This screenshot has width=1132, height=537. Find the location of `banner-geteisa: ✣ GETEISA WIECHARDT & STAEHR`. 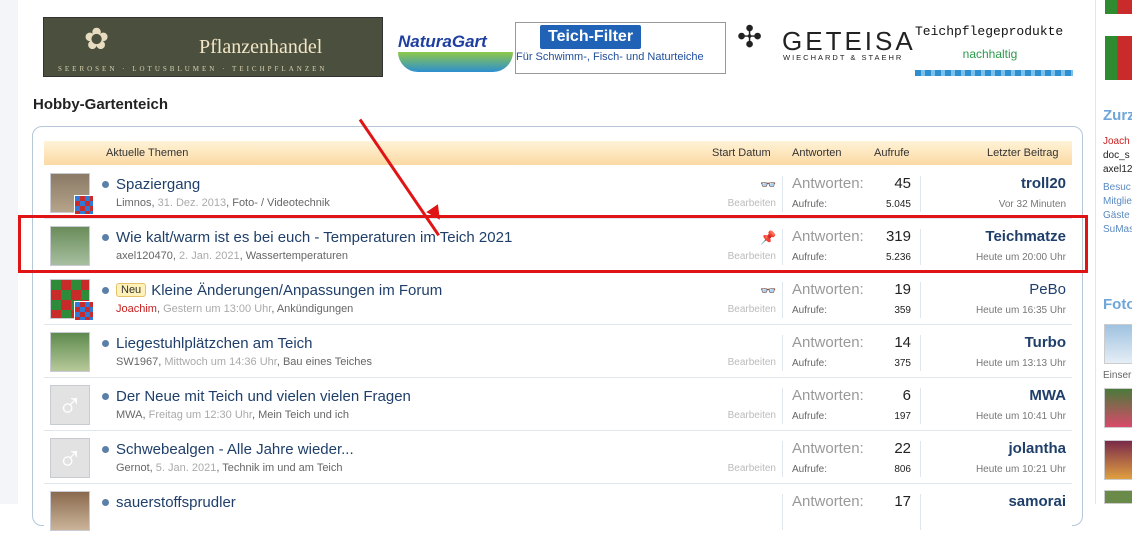

banner-geteisa: ✣ GETEISA WIECHARDT & STAEHR is located at coordinates (825, 42).